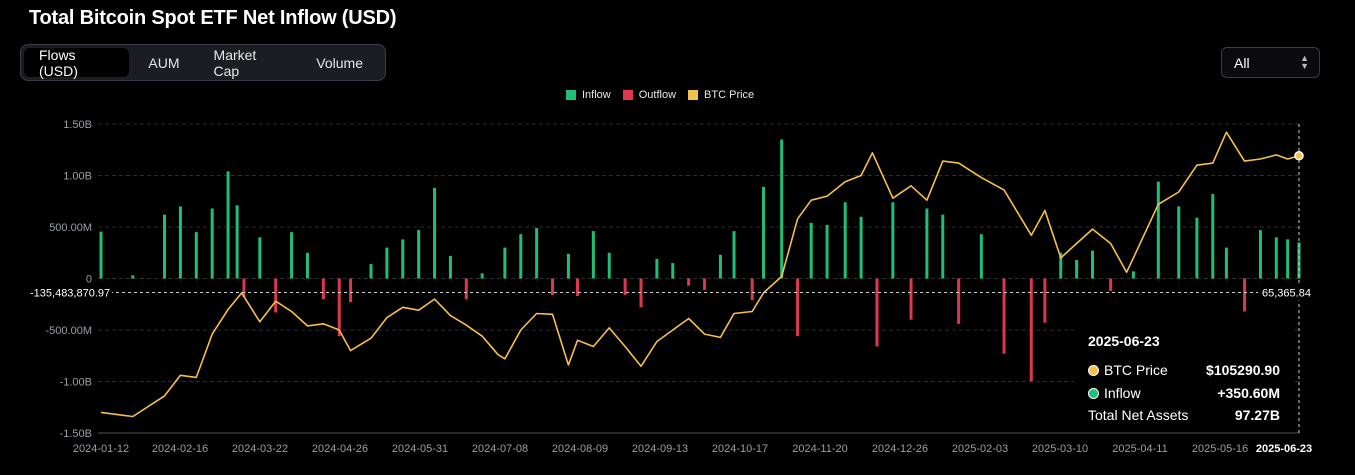  I want to click on y-tick-label: -1.00B, so click(76, 383).